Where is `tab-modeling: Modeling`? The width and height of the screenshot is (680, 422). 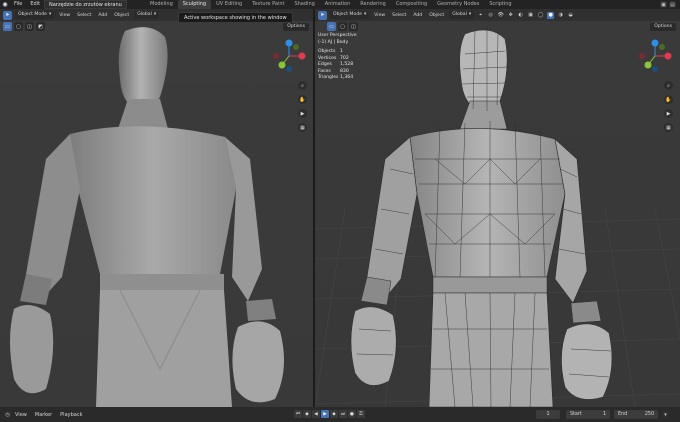 tab-modeling: Modeling is located at coordinates (161, 4).